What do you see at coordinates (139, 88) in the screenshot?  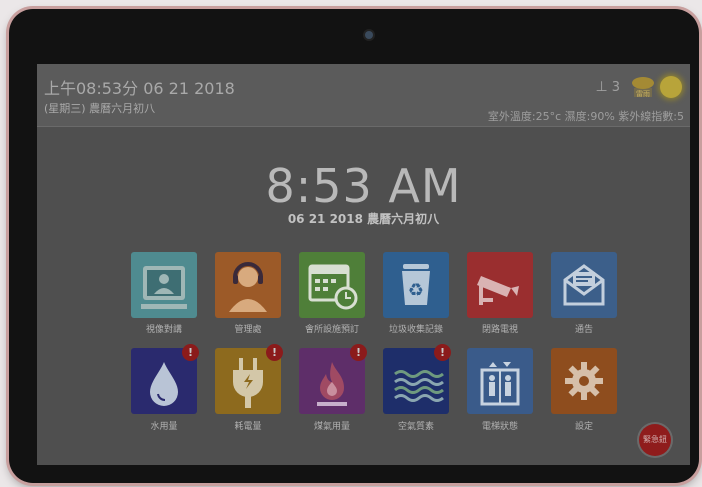 I see `current-datetime: 上午08:53分 06 21 2018` at bounding box center [139, 88].